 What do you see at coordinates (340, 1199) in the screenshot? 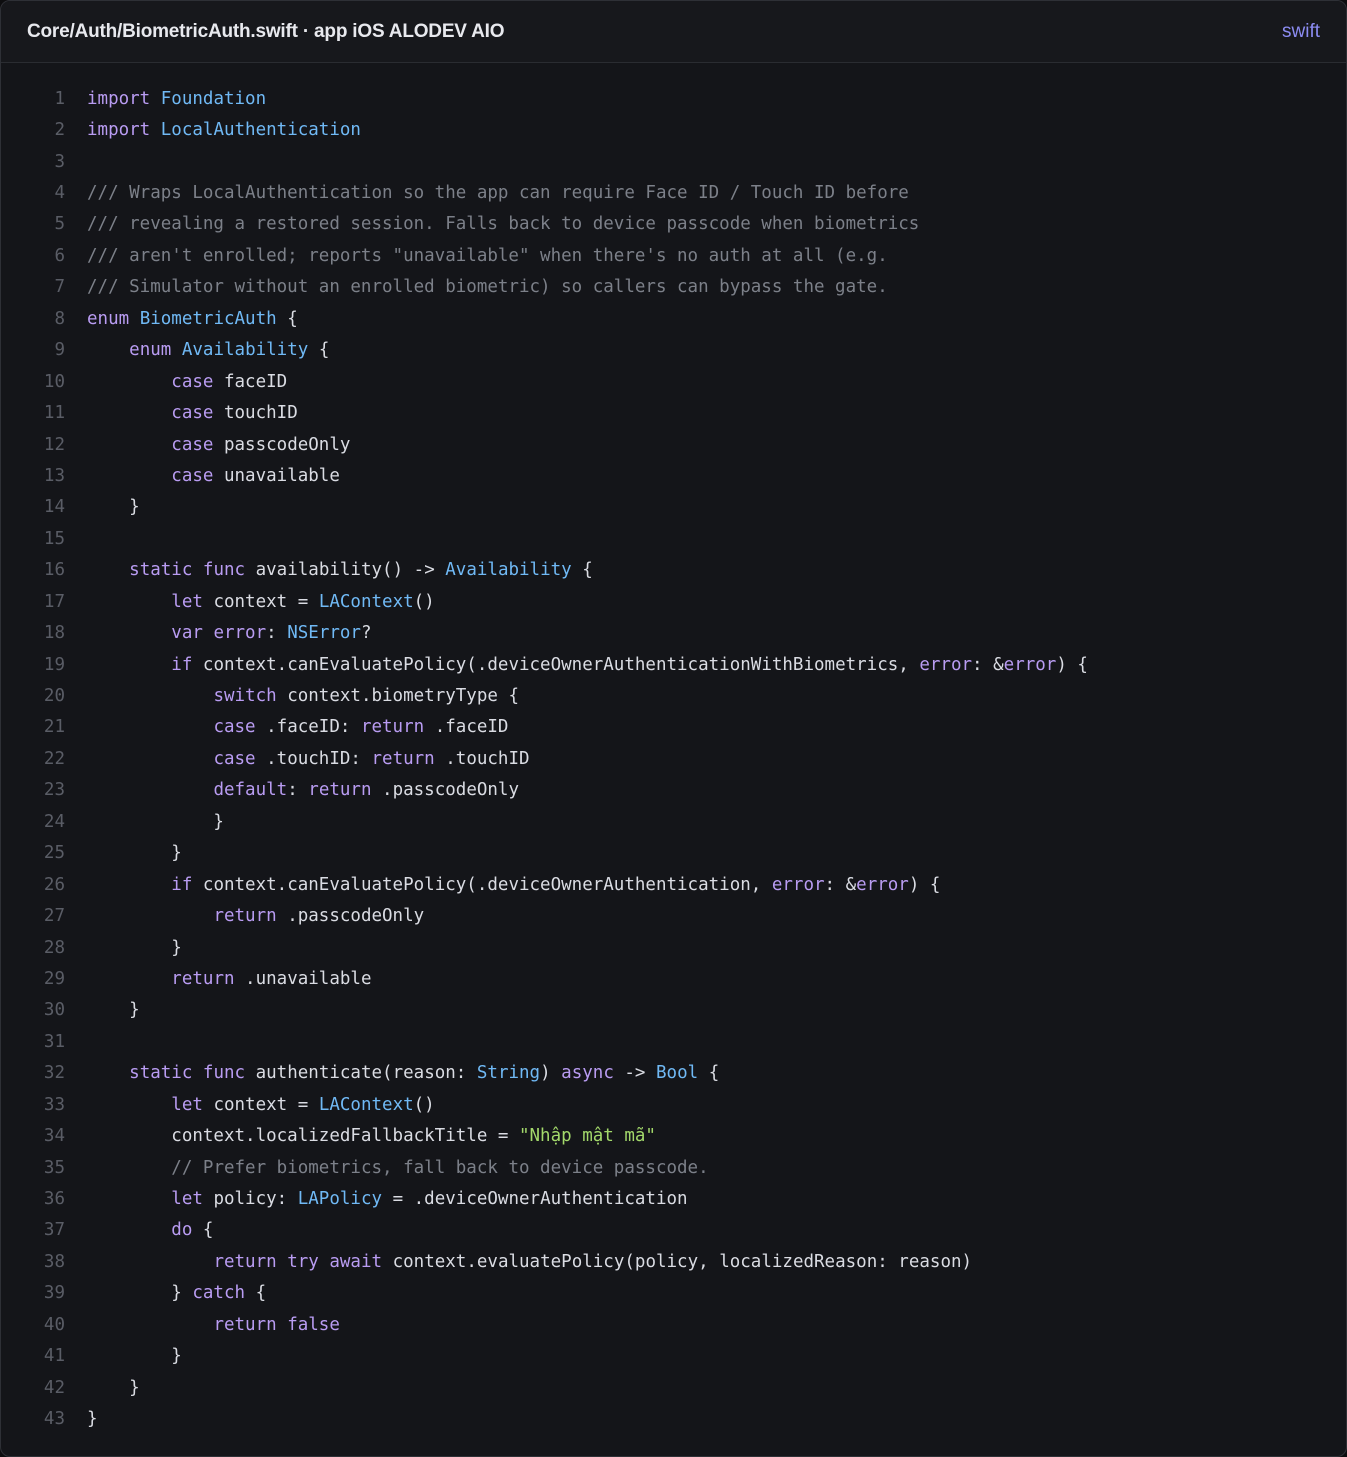
I see `code-token: LAPolicy` at bounding box center [340, 1199].